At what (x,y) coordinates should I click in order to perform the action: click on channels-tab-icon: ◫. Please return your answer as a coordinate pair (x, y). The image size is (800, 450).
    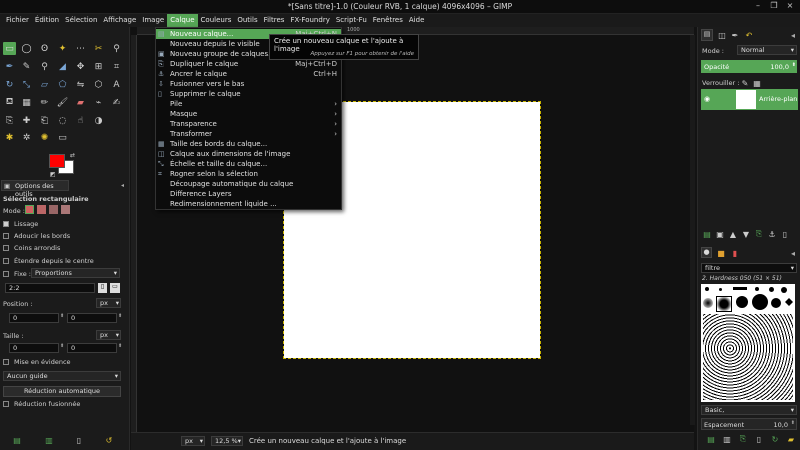
    Looking at the image, I should click on (722, 35).